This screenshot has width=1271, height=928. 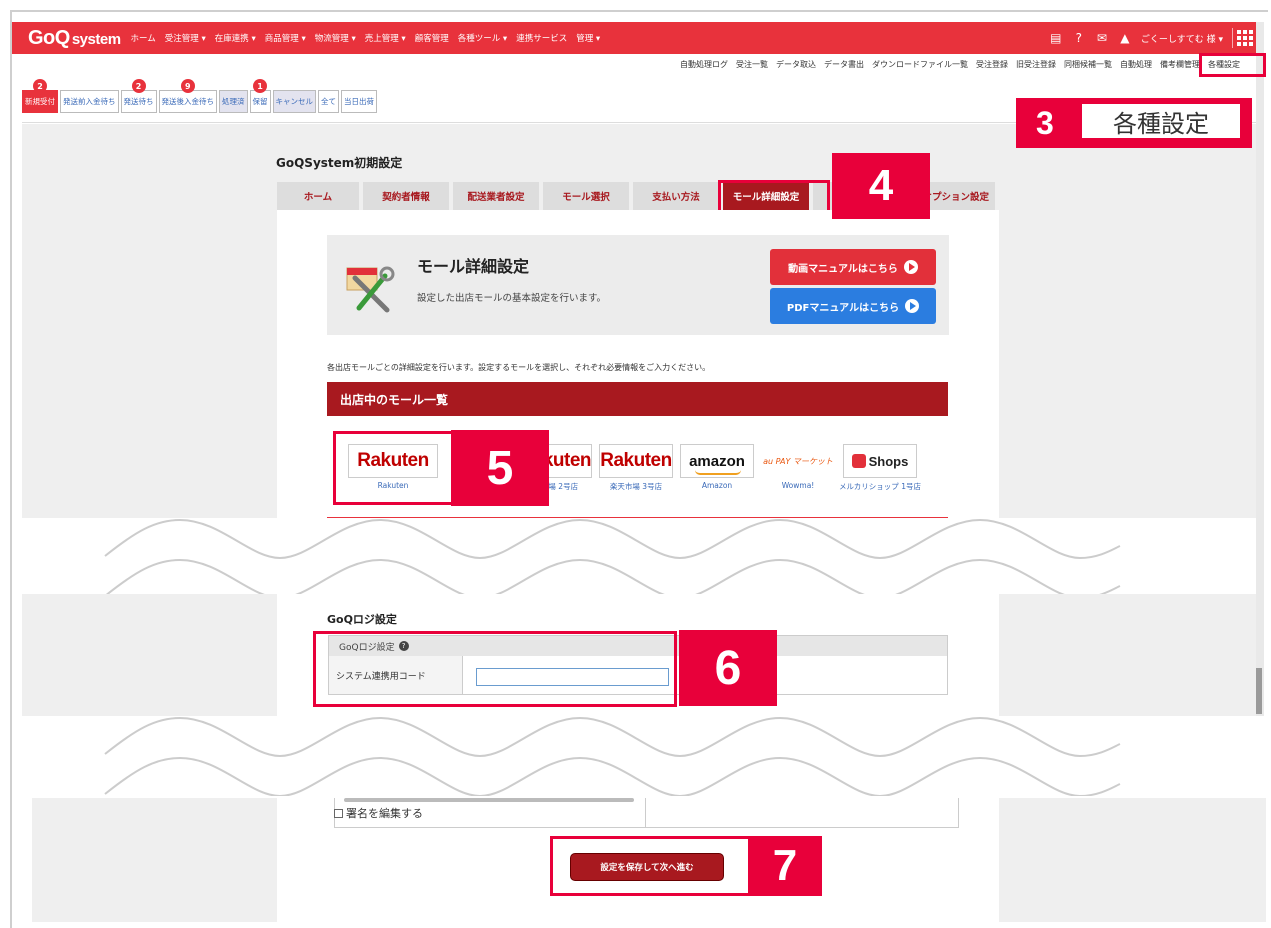 I want to click on signature-row, so click(x=646, y=813).